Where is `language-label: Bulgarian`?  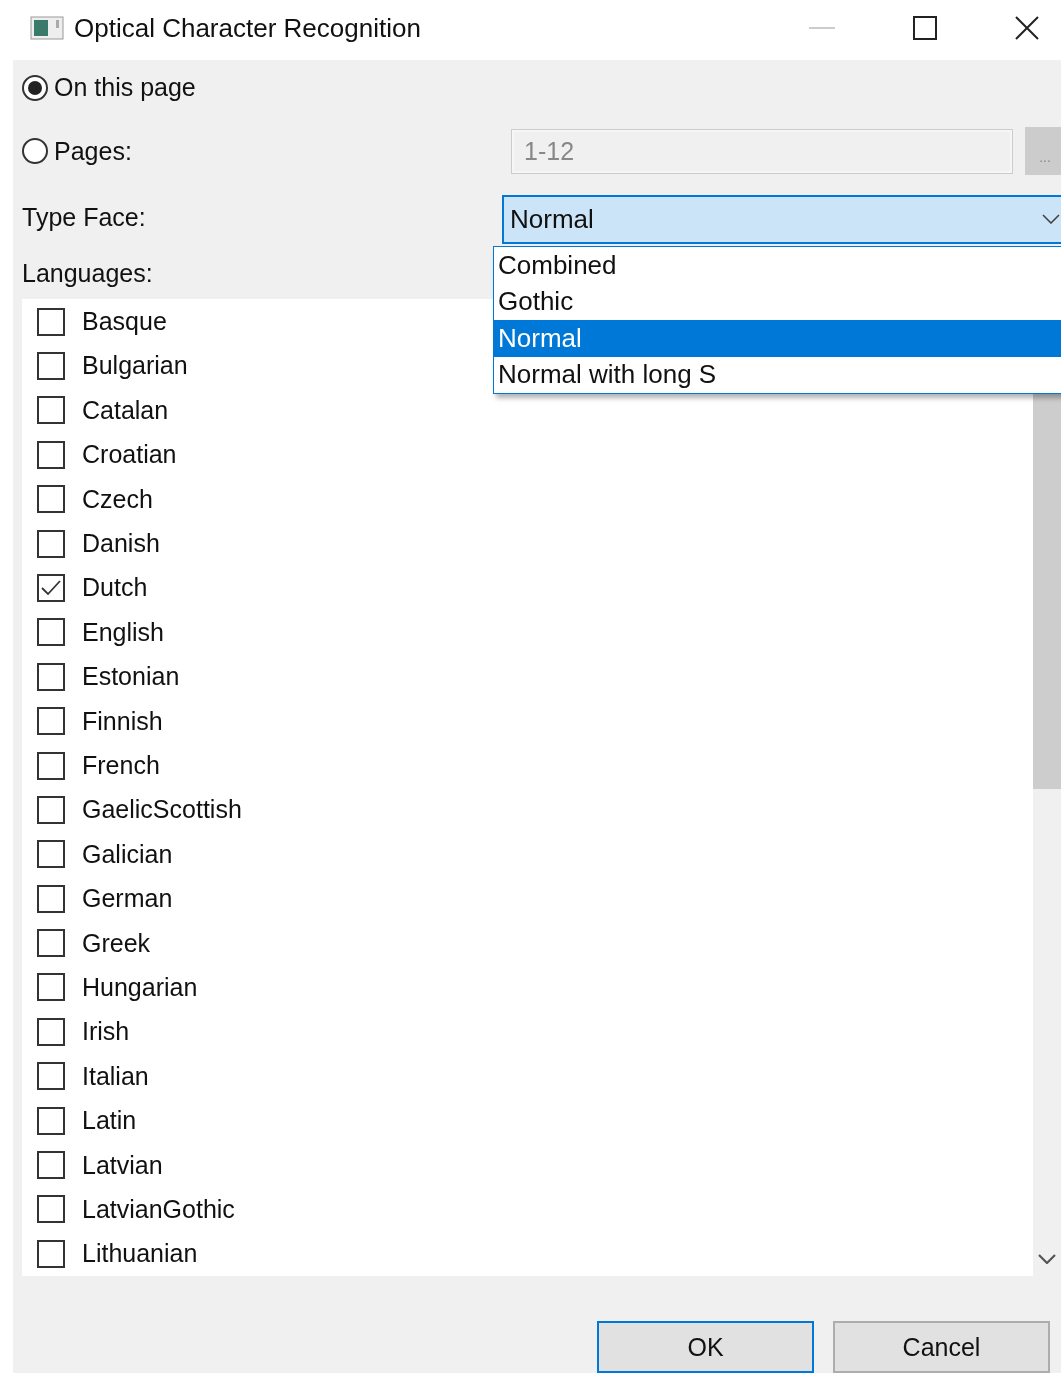 language-label: Bulgarian is located at coordinates (135, 366).